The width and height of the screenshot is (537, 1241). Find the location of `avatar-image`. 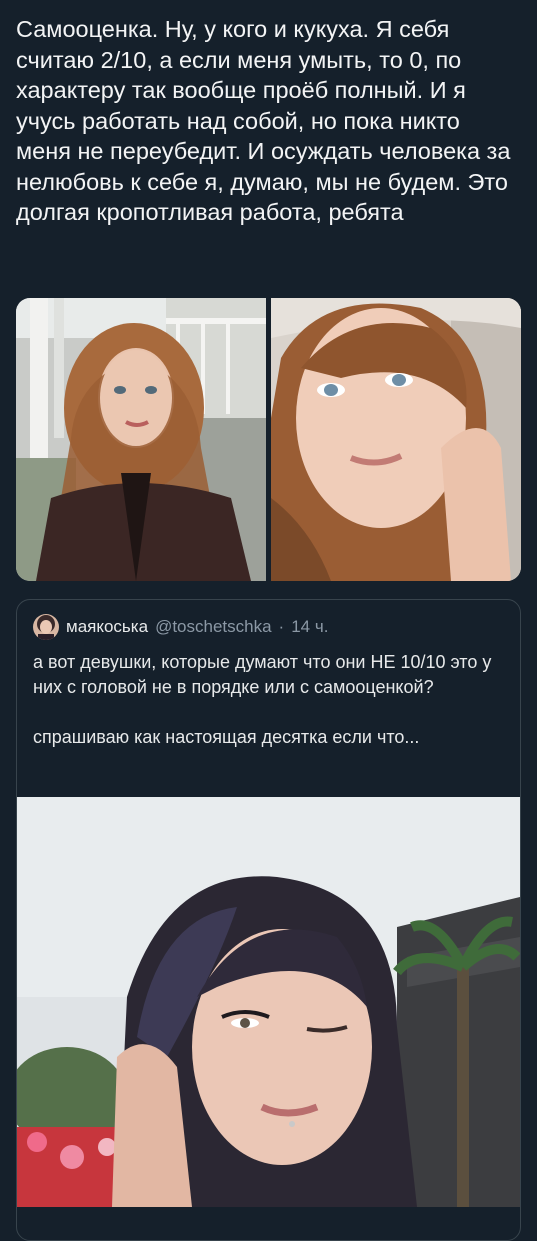

avatar-image is located at coordinates (46, 627).